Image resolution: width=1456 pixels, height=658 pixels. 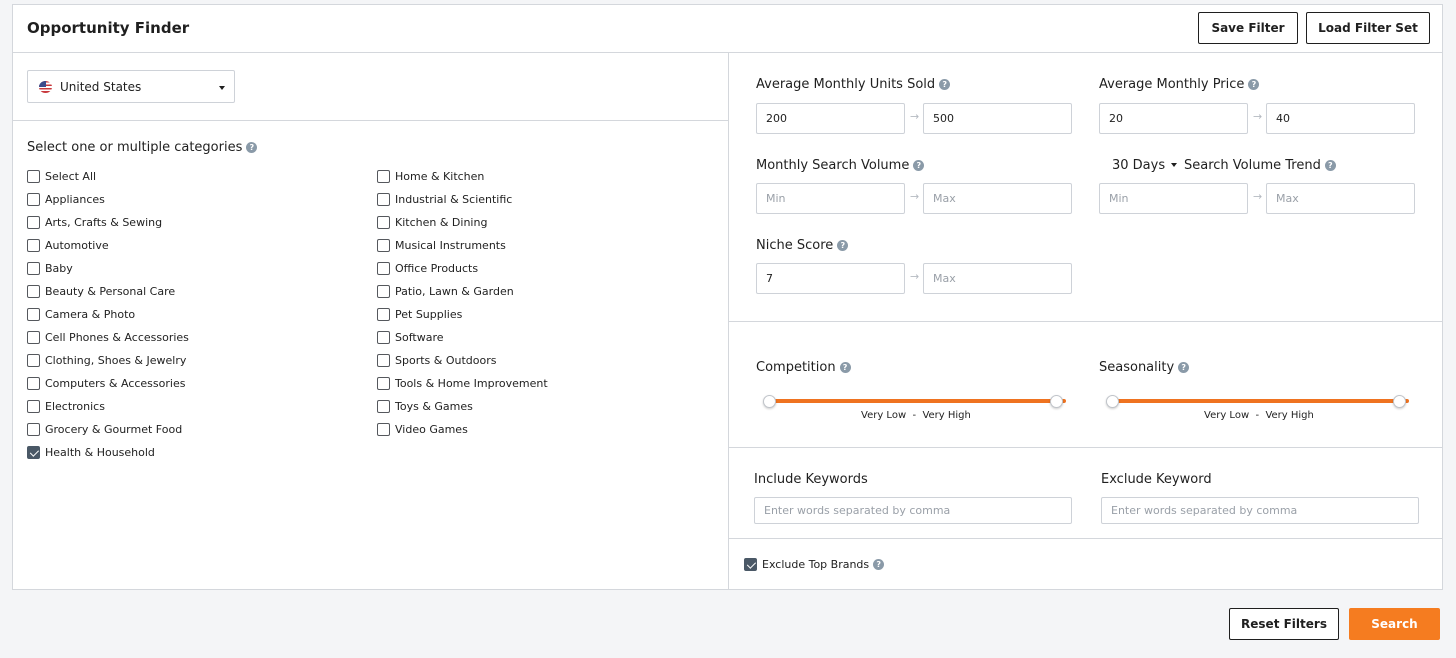 I want to click on search-trend-max-input, so click(x=1340, y=198).